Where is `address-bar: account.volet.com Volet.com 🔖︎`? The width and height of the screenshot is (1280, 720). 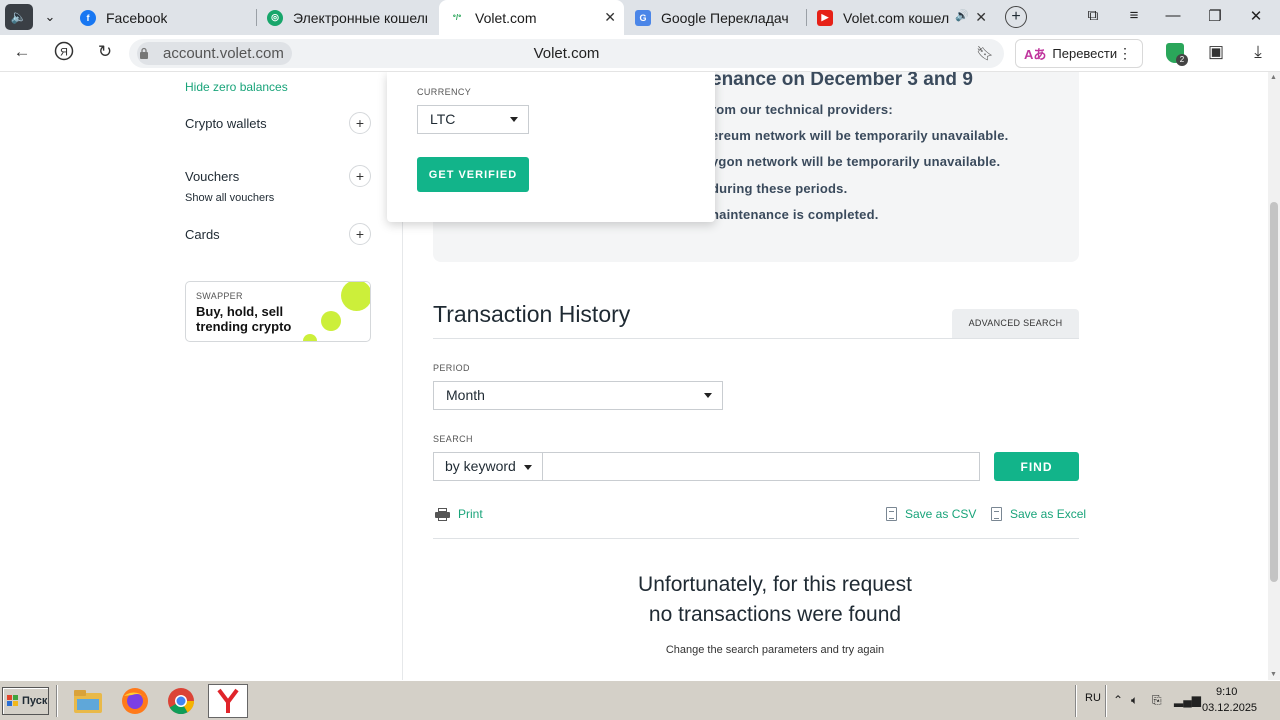
address-bar: account.volet.com Volet.com 🔖︎ is located at coordinates (566, 53).